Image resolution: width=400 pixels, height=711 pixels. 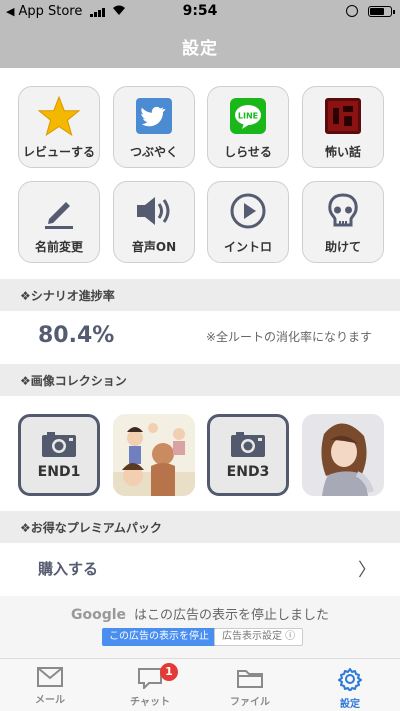 I want to click on line-icon: LINE, so click(x=248, y=116).